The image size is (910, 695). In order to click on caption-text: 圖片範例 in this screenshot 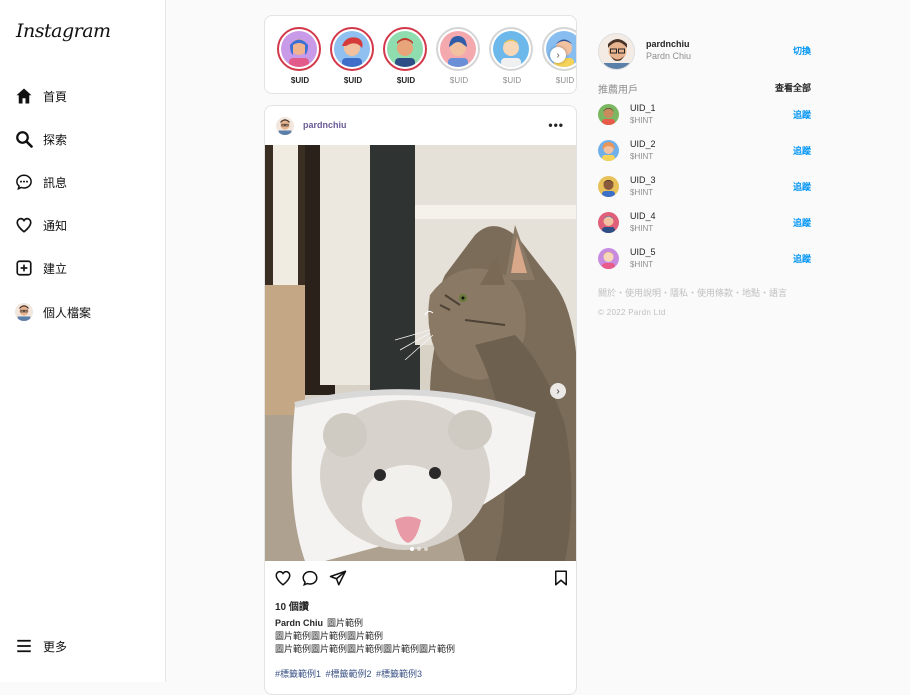, I will do `click(345, 623)`.